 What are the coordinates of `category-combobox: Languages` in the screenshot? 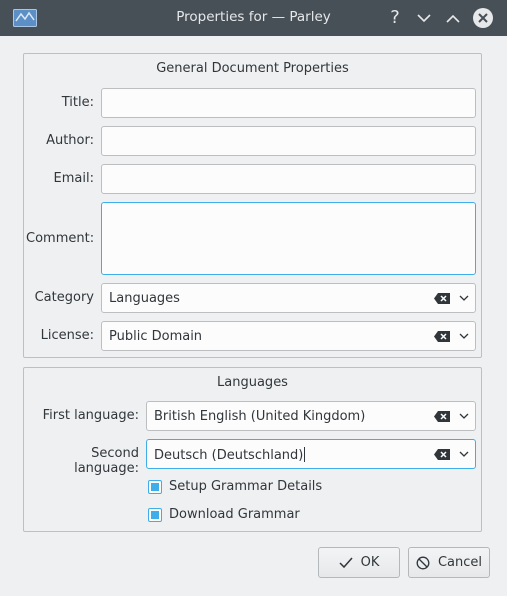 It's located at (288, 298).